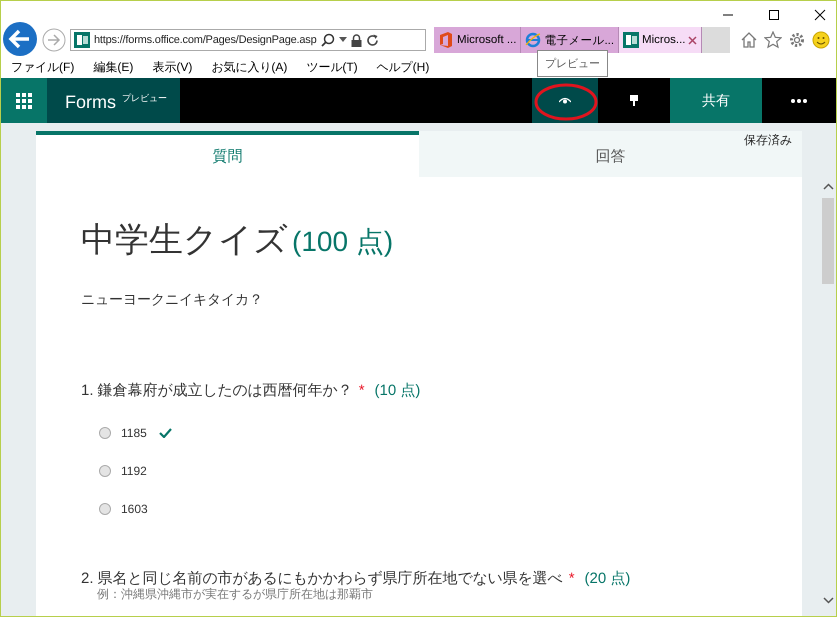 Image resolution: width=837 pixels, height=617 pixels. I want to click on share-button: 共有, so click(716, 100).